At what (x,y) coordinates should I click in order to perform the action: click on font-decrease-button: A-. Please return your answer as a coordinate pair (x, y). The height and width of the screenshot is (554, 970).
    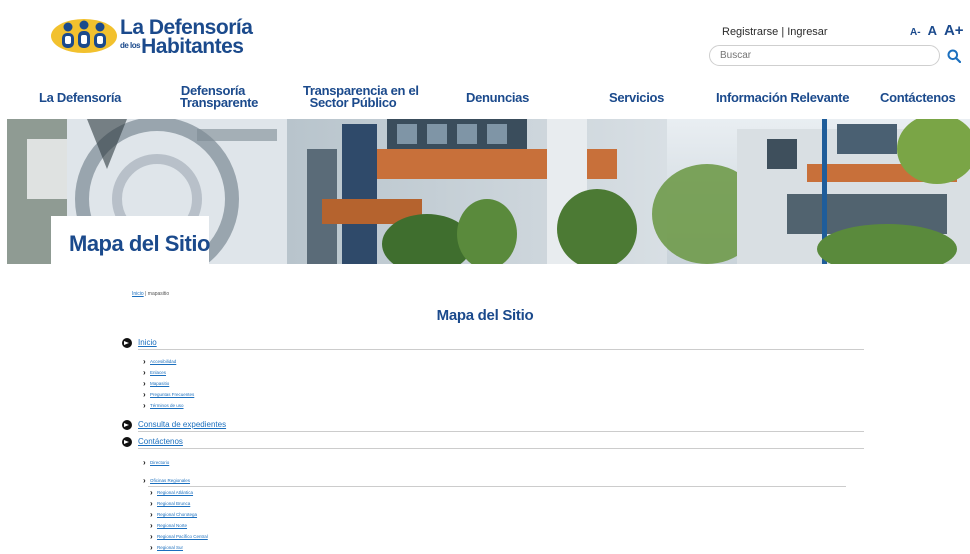
    Looking at the image, I should click on (915, 32).